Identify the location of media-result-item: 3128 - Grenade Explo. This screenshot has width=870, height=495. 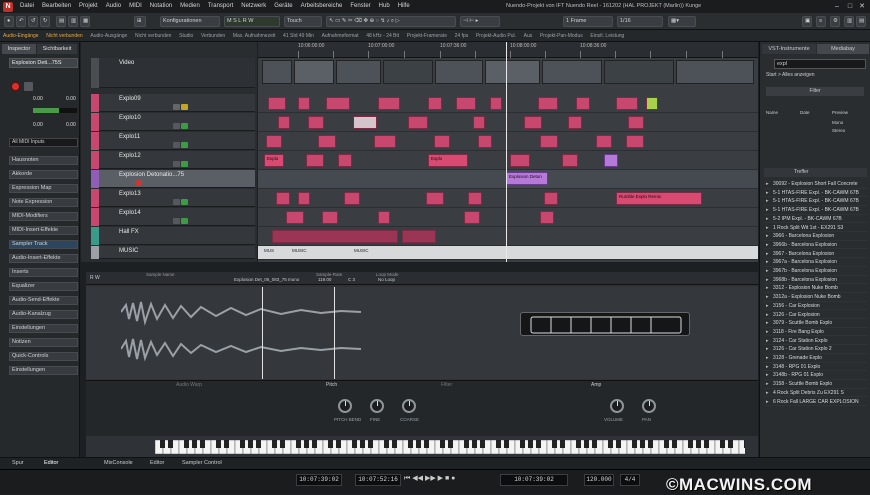
(815, 358).